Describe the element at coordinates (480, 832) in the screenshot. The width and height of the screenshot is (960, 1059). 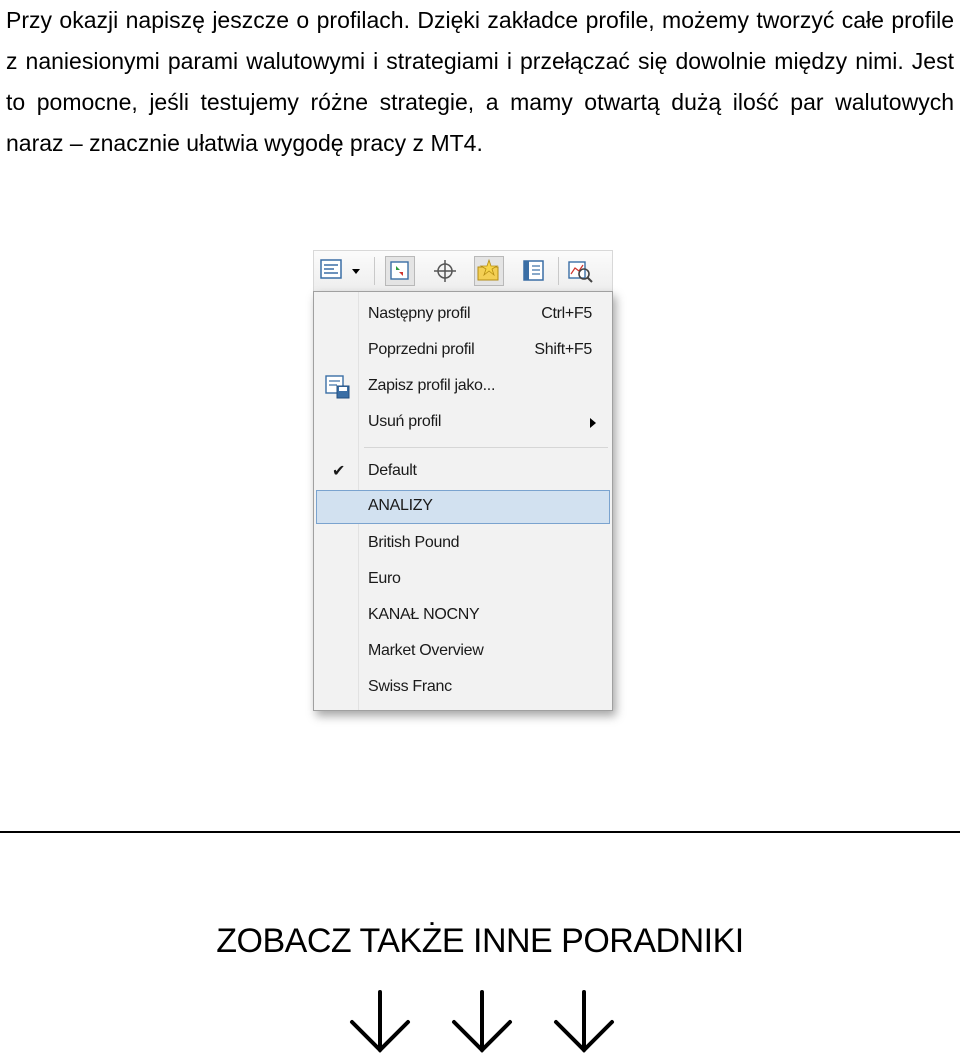
I see `horizontal-rule` at that location.